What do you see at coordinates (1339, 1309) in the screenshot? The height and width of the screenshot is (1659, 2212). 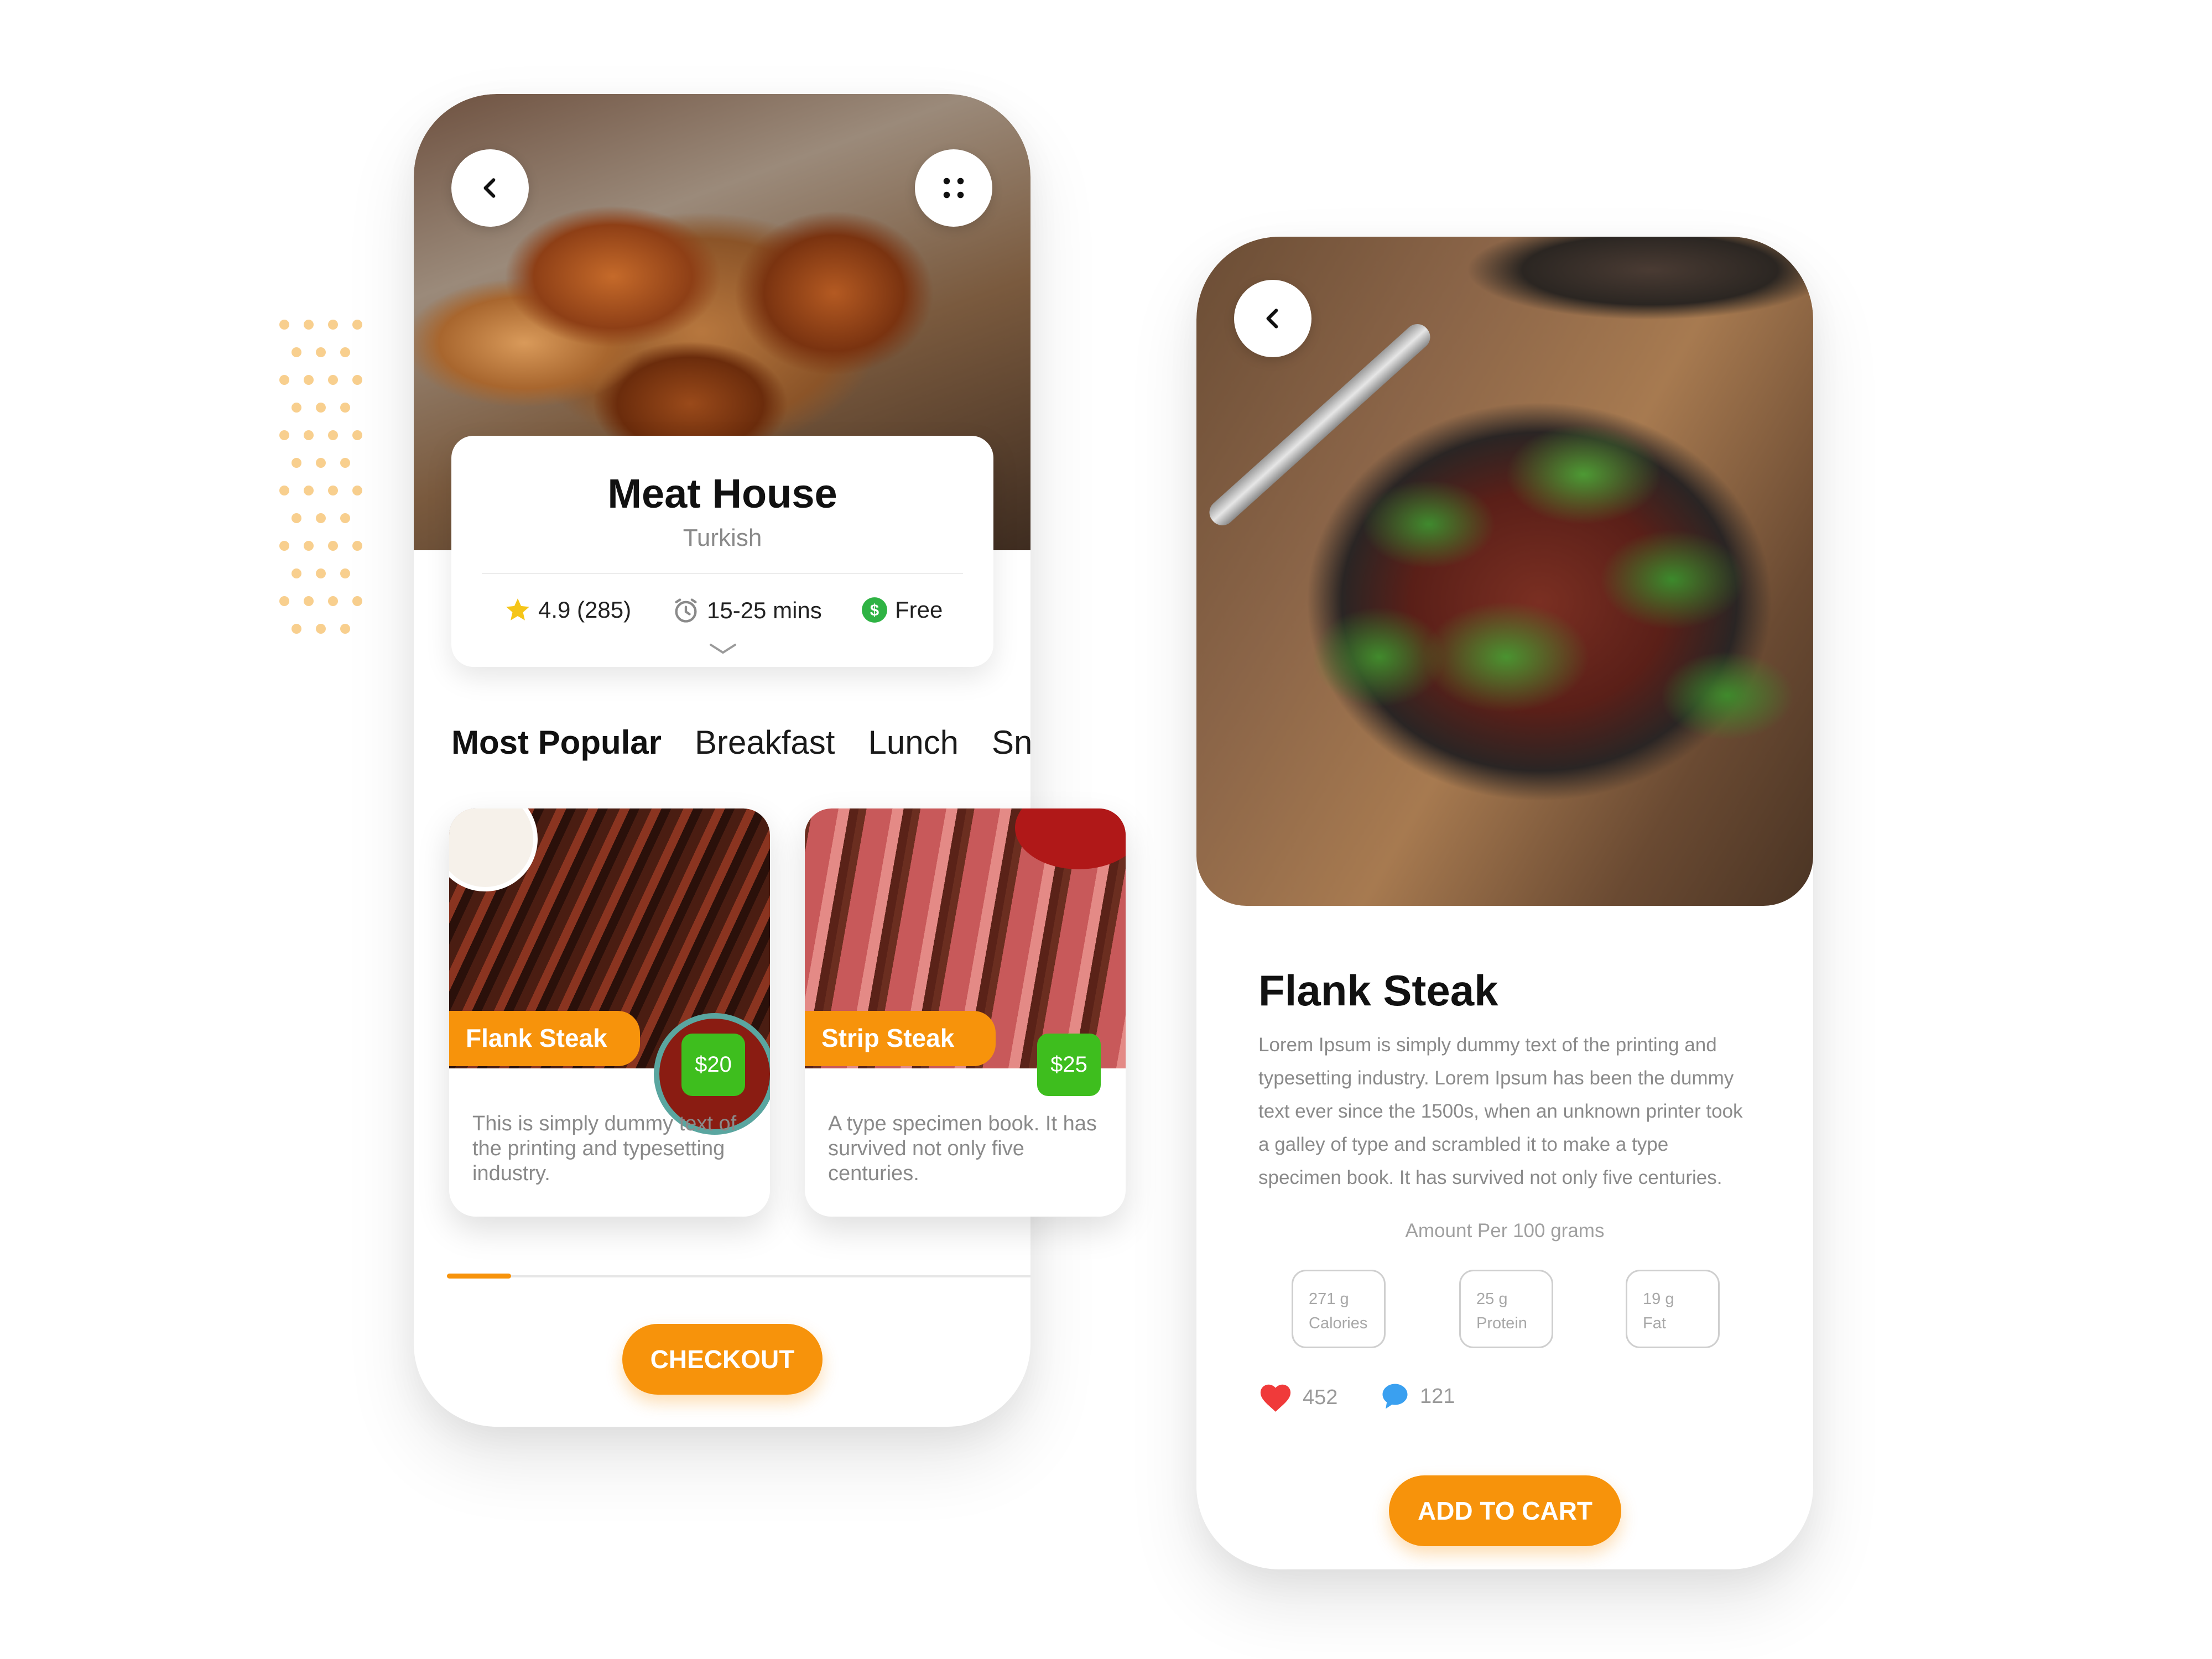 I see `nutrition-calories: 271 g Calories` at bounding box center [1339, 1309].